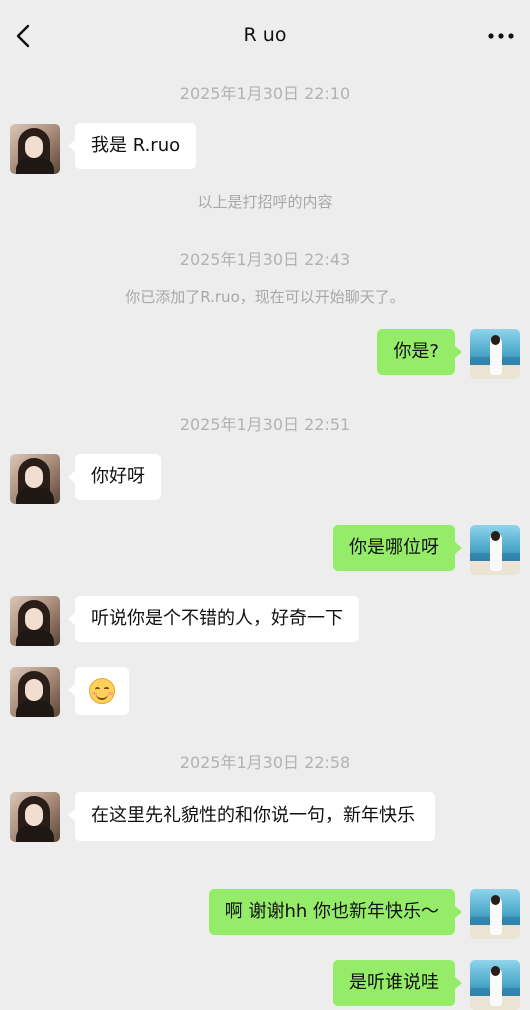  I want to click on more-options-button, so click(501, 36).